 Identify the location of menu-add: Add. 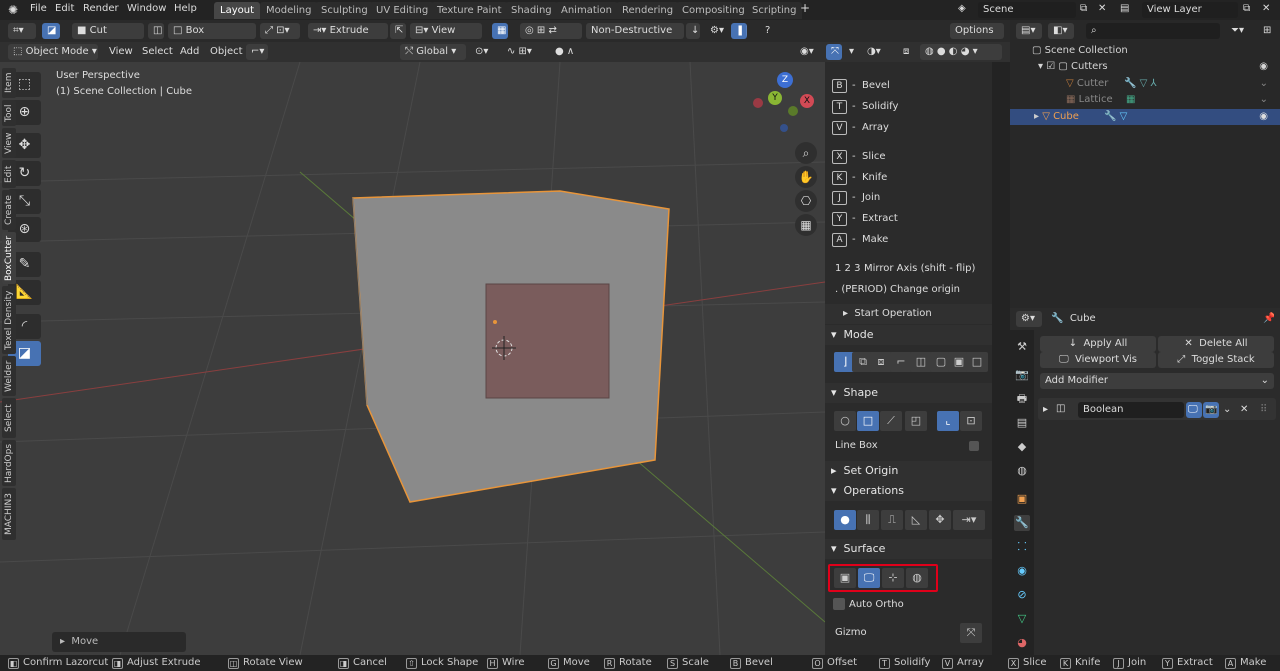
(189, 52).